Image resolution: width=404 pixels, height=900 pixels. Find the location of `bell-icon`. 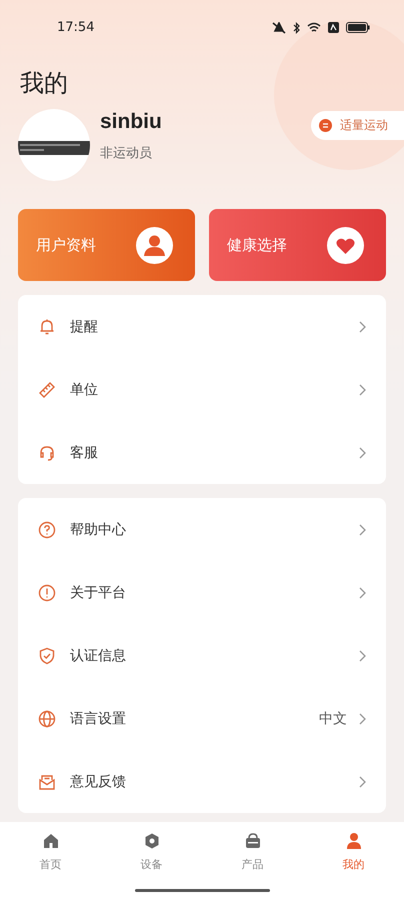

bell-icon is located at coordinates (47, 327).